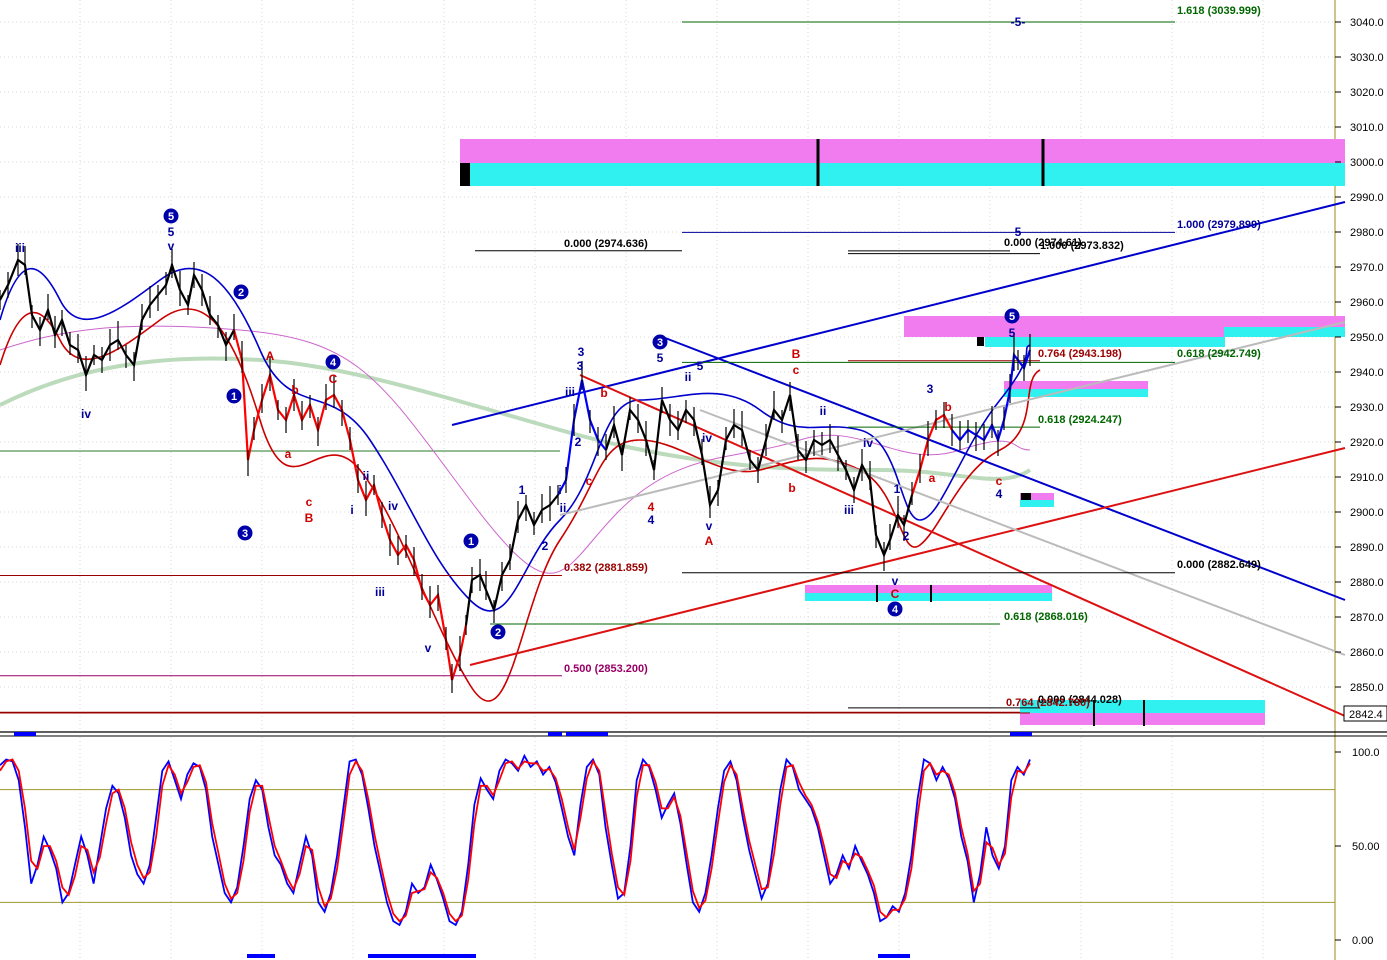 This screenshot has height=960, width=1387. What do you see at coordinates (1018, 22) in the screenshot?
I see `wave-label: -5-` at bounding box center [1018, 22].